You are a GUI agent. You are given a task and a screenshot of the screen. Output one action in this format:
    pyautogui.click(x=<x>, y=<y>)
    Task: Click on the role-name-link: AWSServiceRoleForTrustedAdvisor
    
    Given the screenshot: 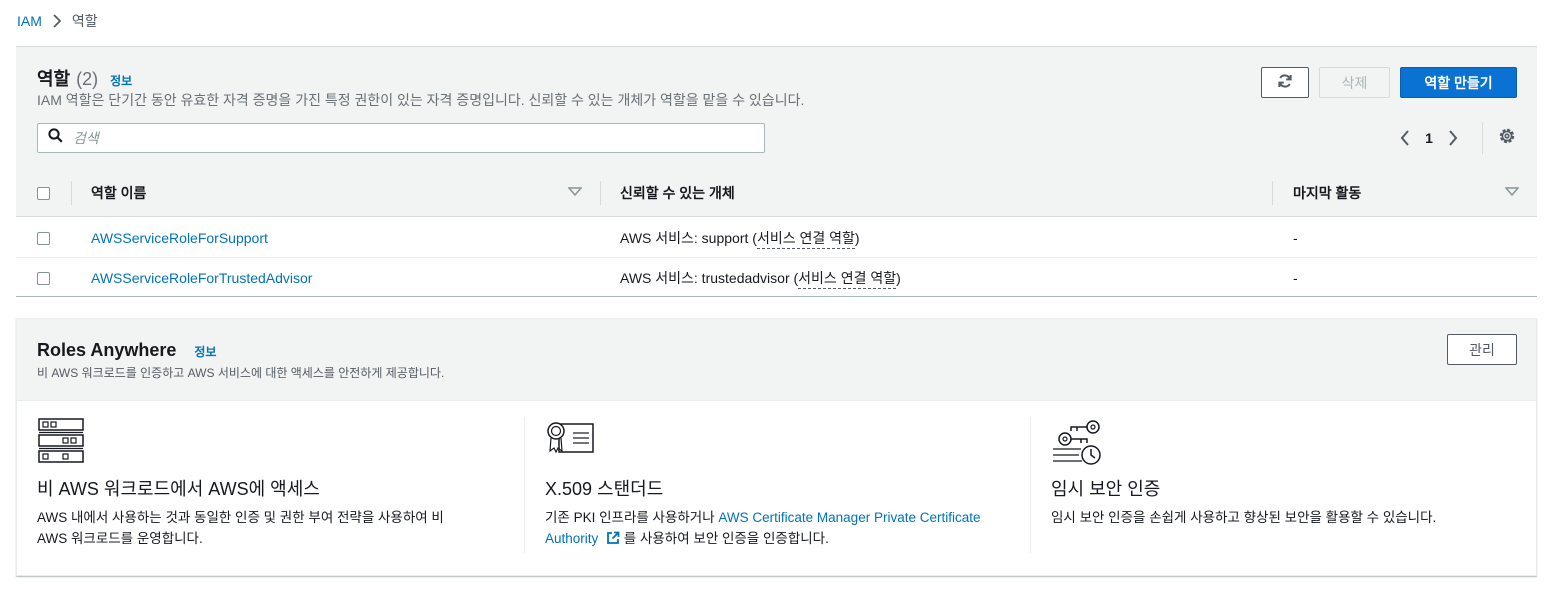 What is the action you would take?
    pyautogui.click(x=201, y=278)
    